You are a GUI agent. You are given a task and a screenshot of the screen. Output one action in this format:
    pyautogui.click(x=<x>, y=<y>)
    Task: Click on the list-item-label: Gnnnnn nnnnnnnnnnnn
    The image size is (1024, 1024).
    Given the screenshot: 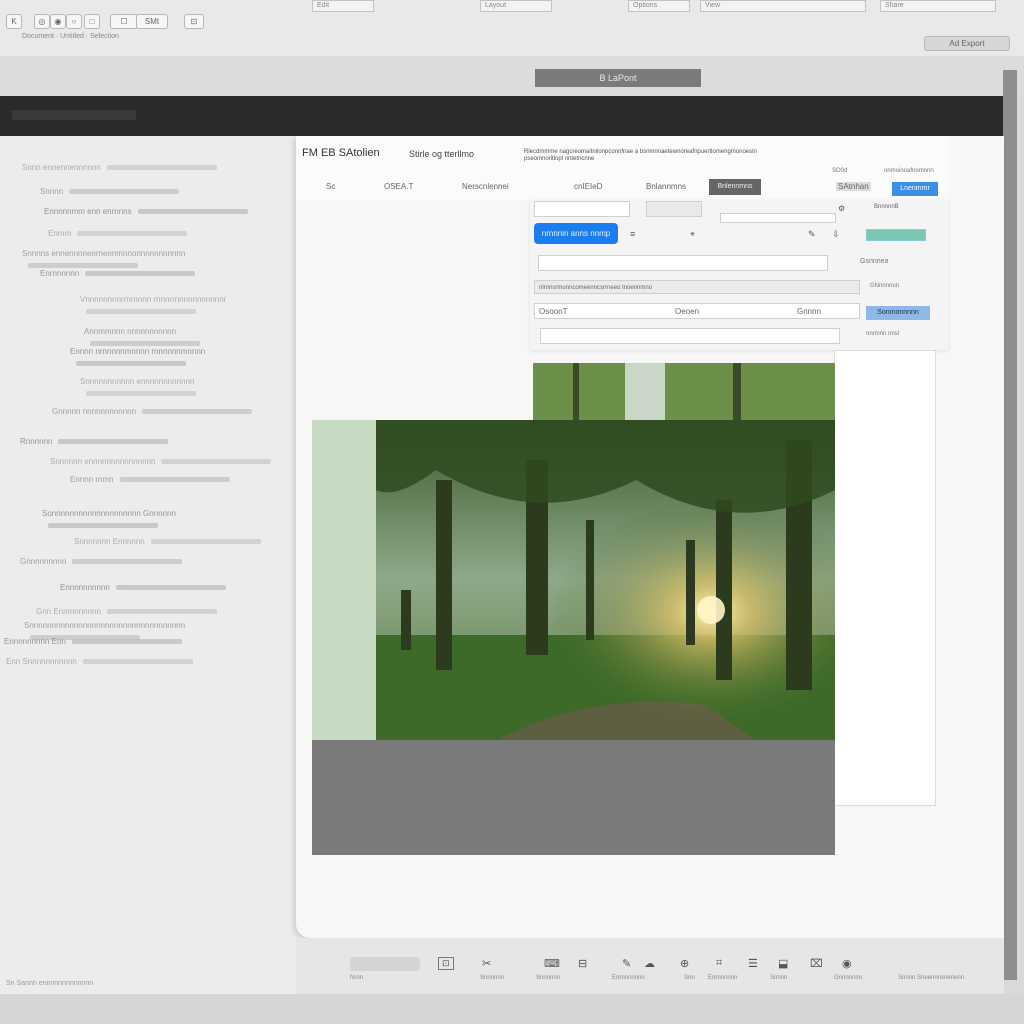 What is the action you would take?
    pyautogui.click(x=94, y=411)
    